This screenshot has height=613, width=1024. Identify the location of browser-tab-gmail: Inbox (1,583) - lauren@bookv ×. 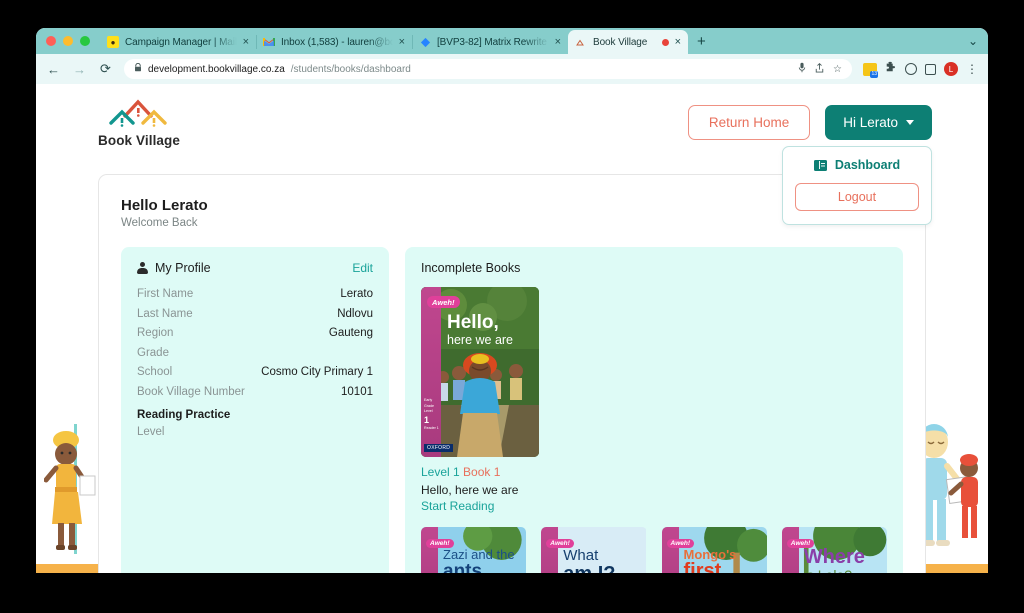
(334, 42).